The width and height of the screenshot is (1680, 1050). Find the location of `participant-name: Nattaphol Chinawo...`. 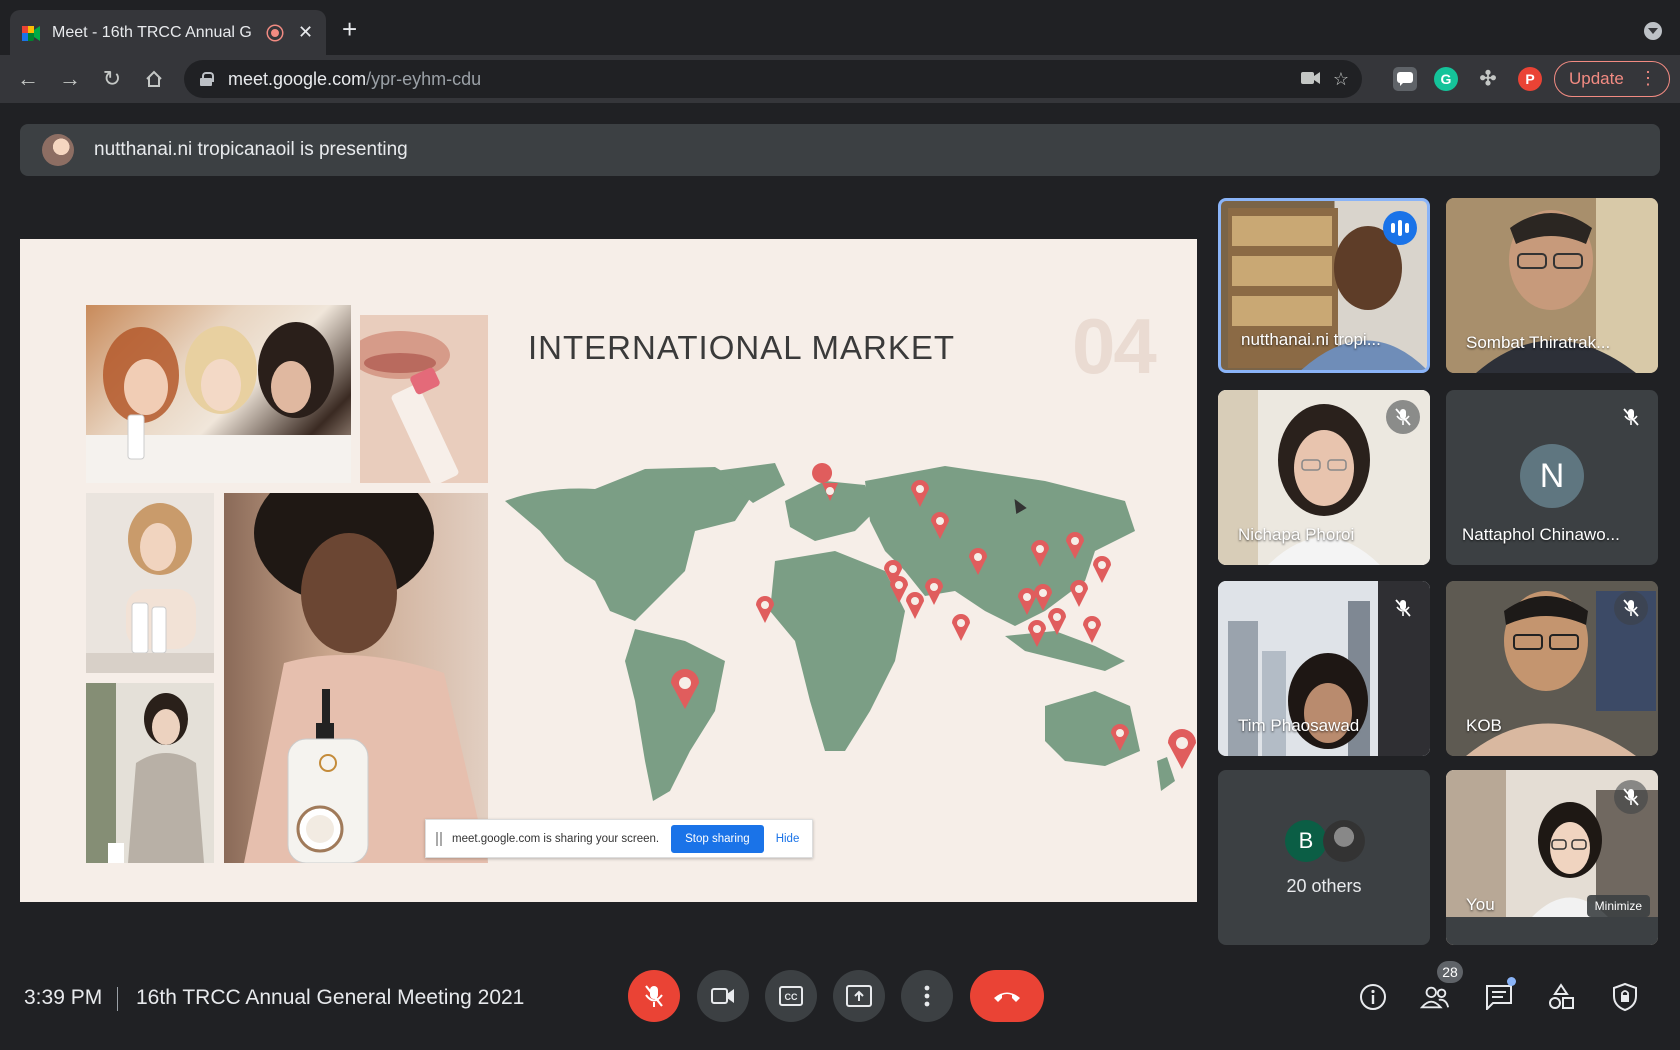

participant-name: Nattaphol Chinawo... is located at coordinates (1541, 534).